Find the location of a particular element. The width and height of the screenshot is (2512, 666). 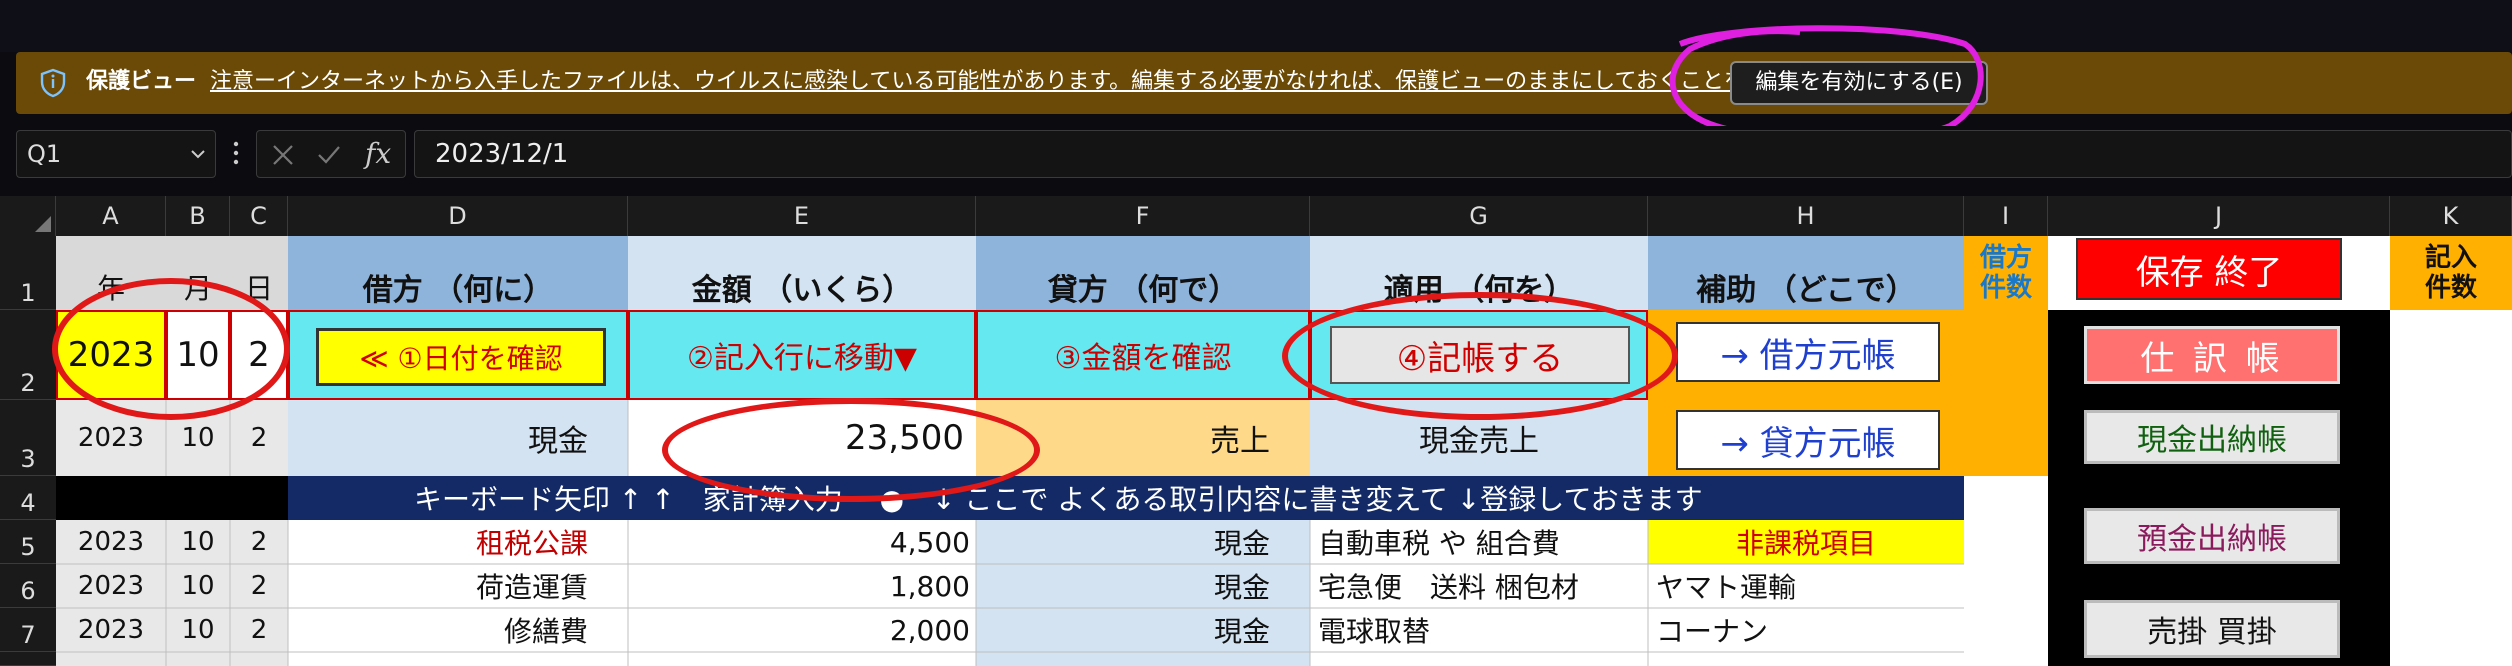

cell-d3: 現金 is located at coordinates (458, 438).